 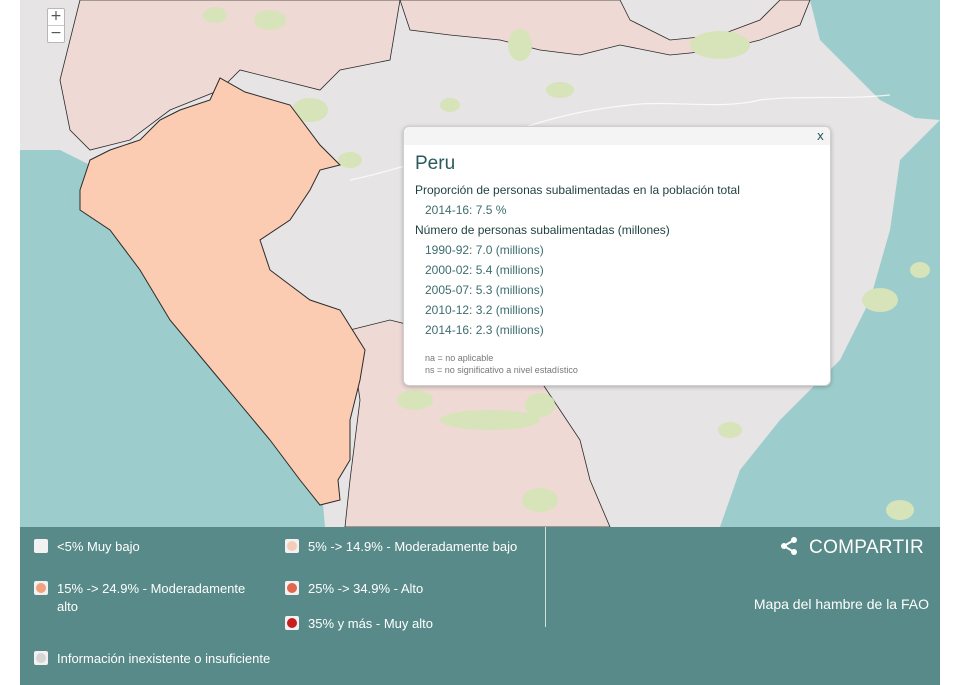 I want to click on legend-label: Información inexistente o insuficiente, so click(x=164, y=658).